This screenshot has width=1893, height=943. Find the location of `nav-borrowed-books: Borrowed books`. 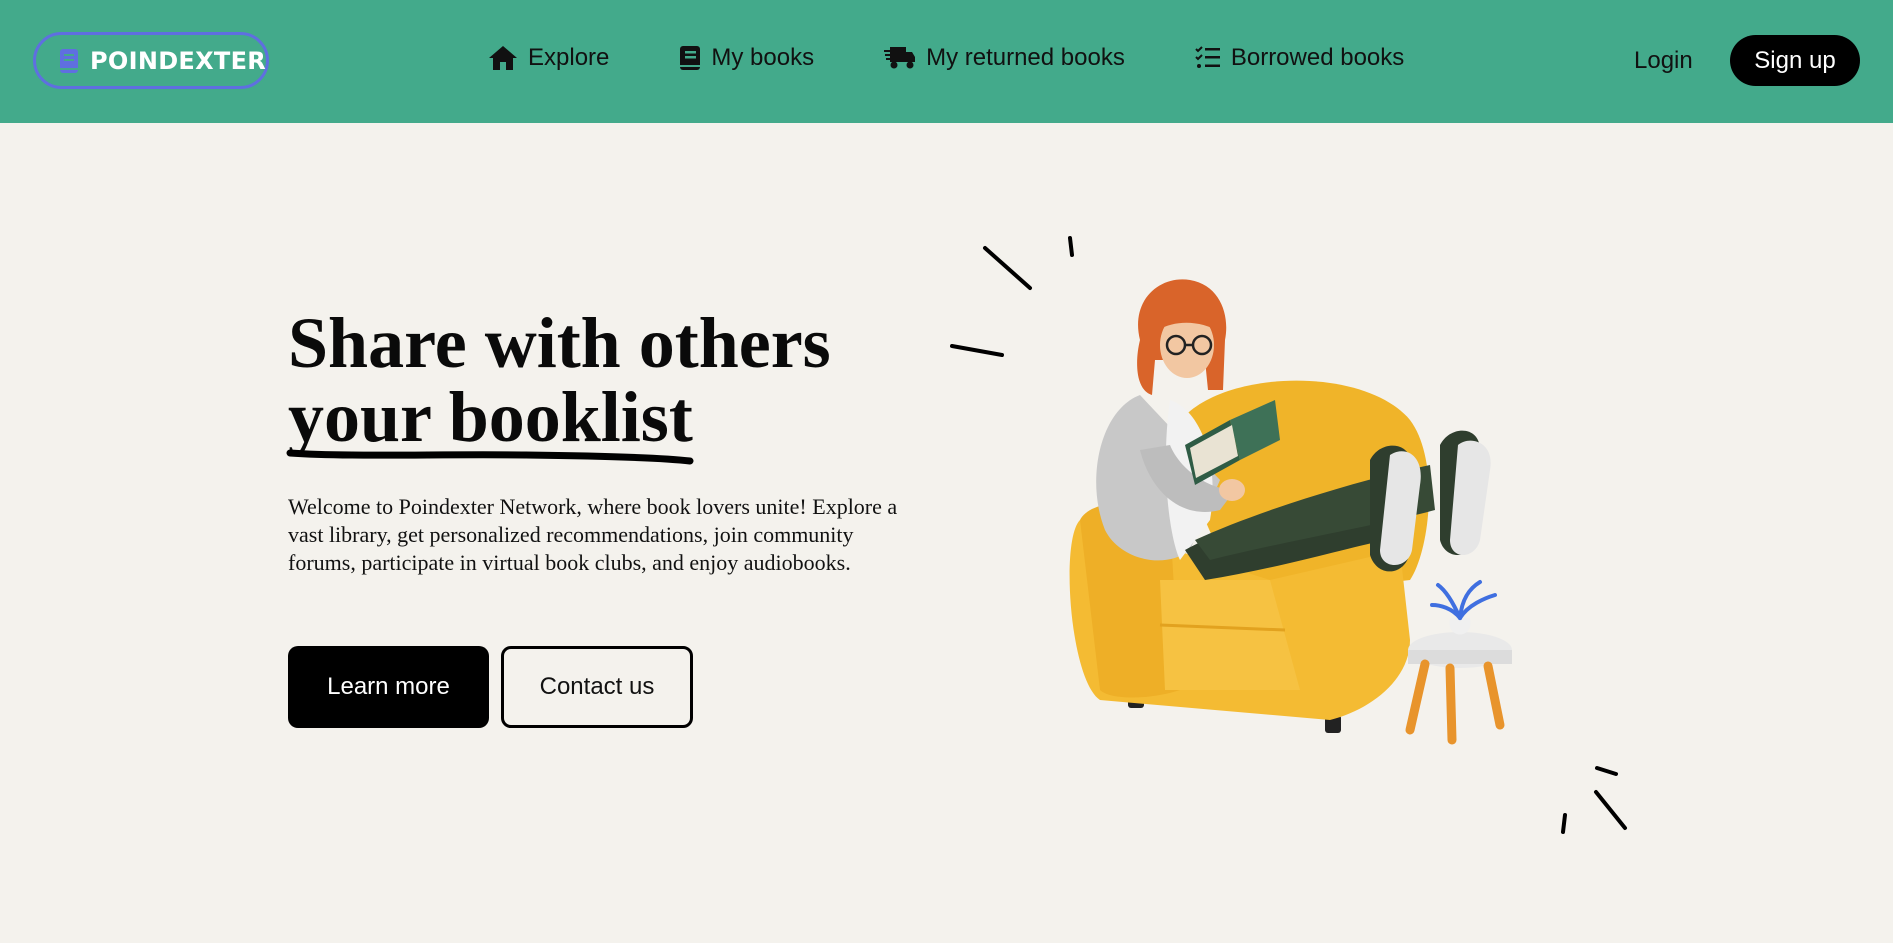

nav-borrowed-books: Borrowed books is located at coordinates (1299, 58).